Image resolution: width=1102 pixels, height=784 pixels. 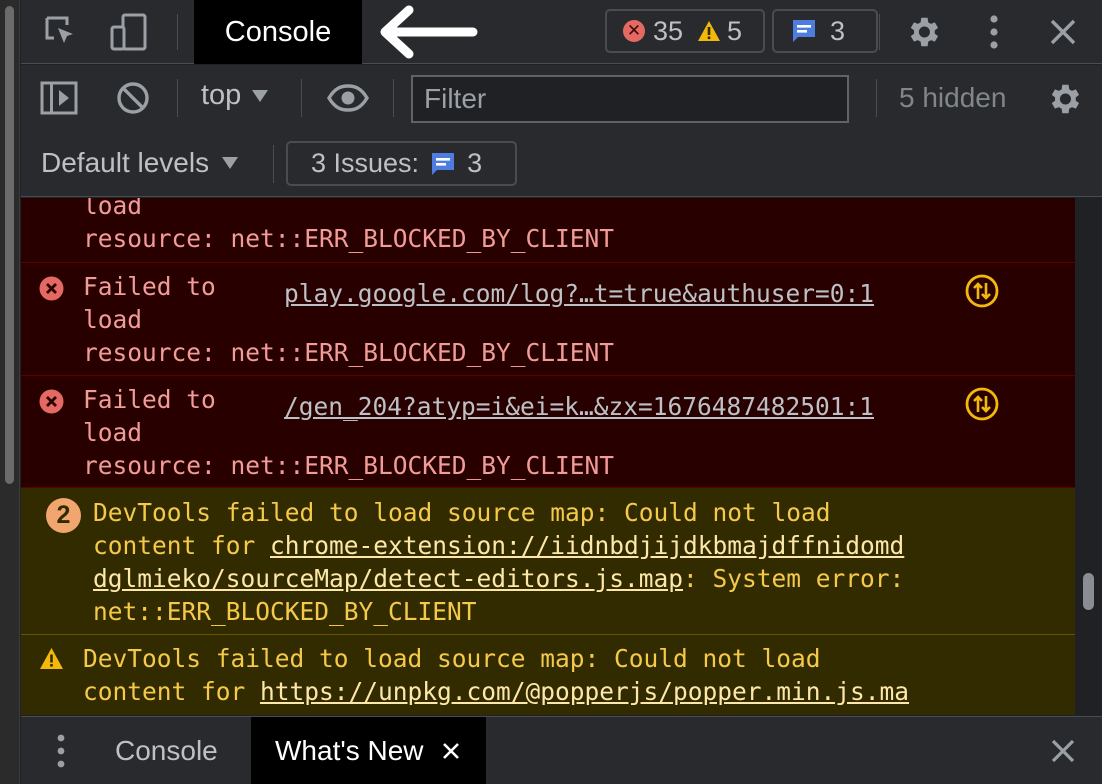 I want to click on console-settings-gear-icon, so click(x=1064, y=99).